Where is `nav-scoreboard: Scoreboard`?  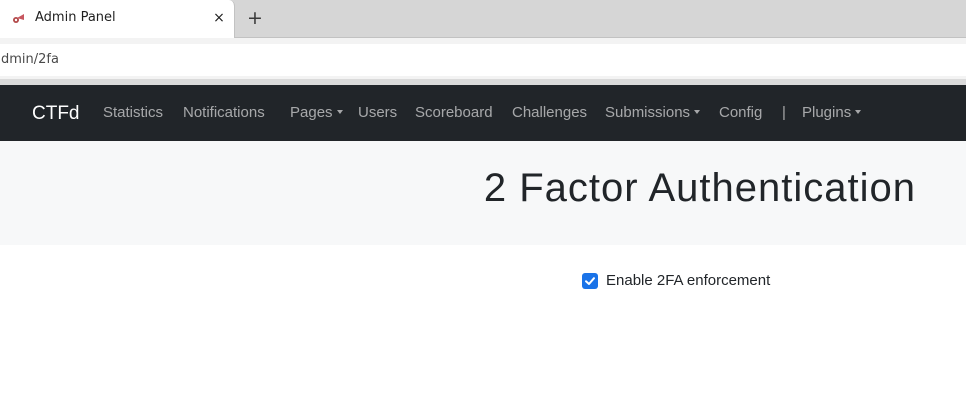
nav-scoreboard: Scoreboard is located at coordinates (454, 112).